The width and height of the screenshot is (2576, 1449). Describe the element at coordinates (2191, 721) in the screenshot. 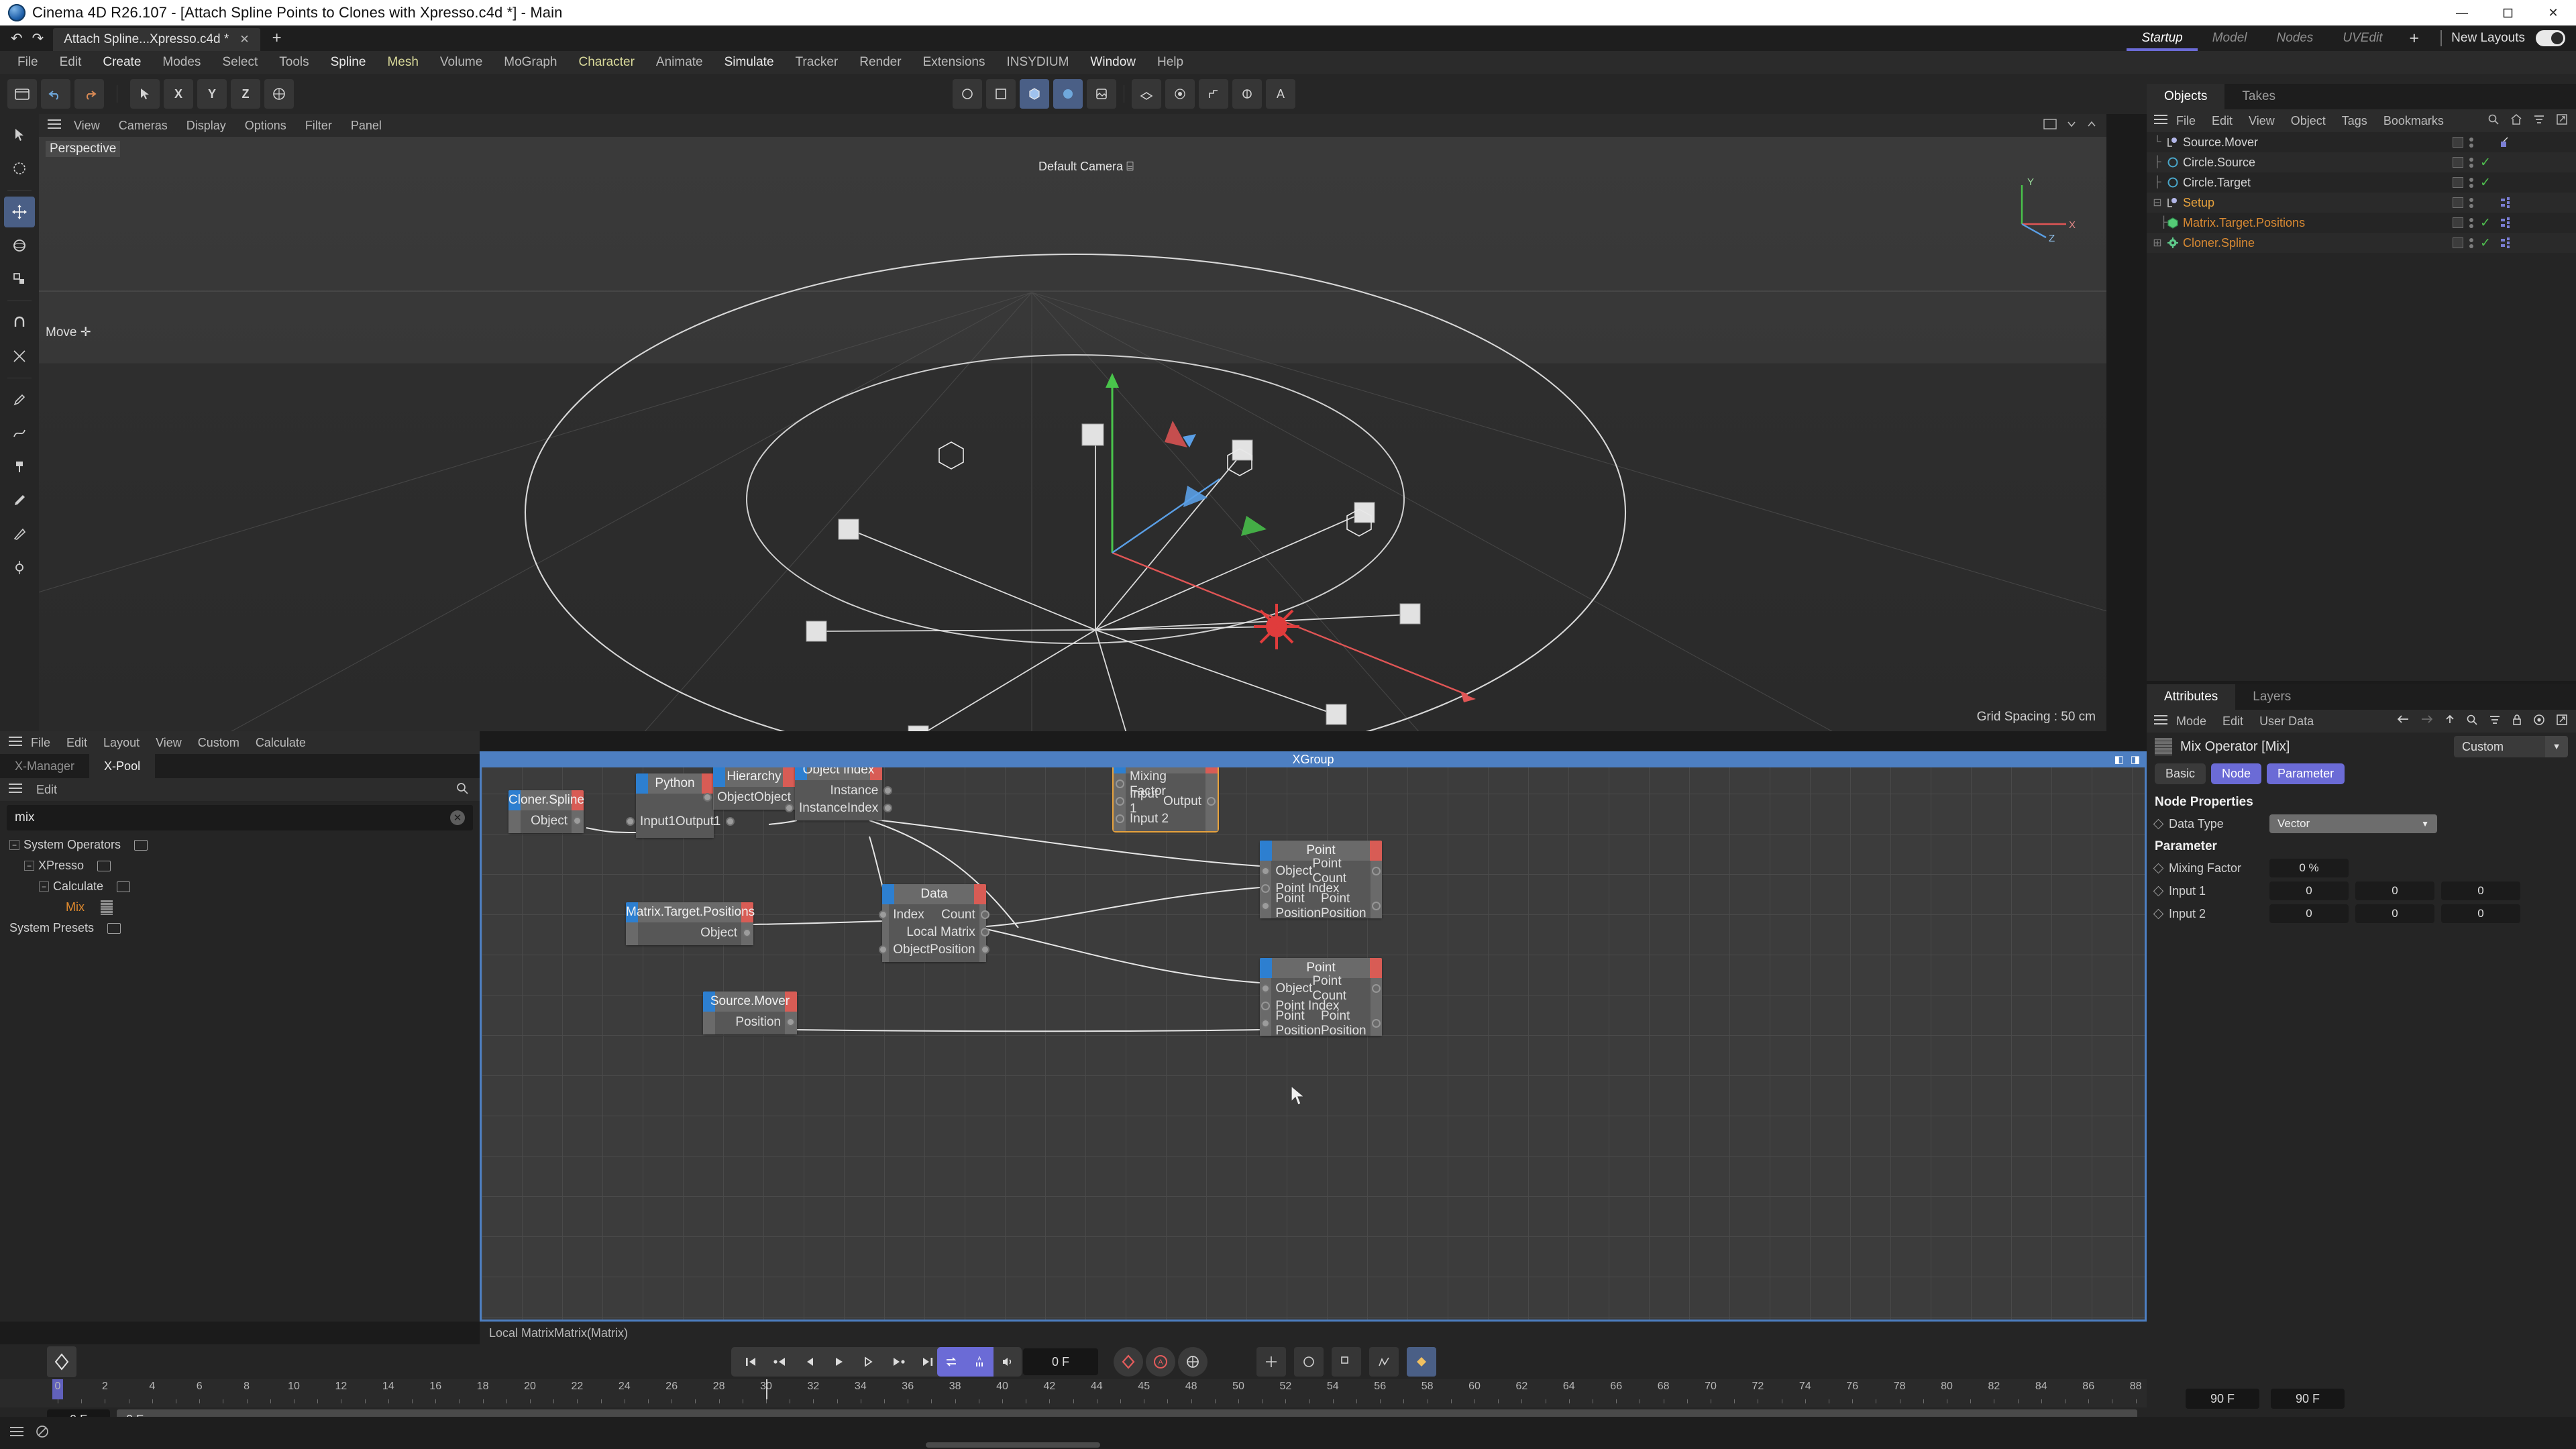

I see `attrmenu-mode: Mode` at that location.